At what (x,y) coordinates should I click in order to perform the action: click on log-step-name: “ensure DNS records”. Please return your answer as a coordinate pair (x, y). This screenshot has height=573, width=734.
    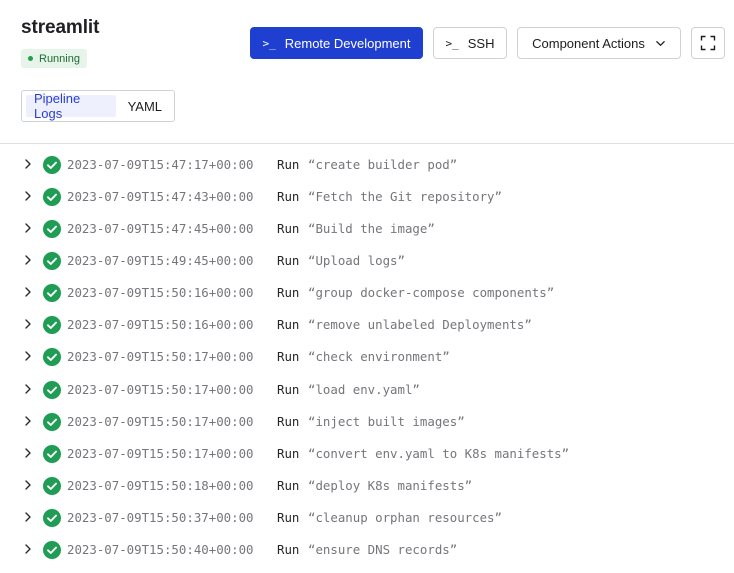
    Looking at the image, I should click on (383, 549).